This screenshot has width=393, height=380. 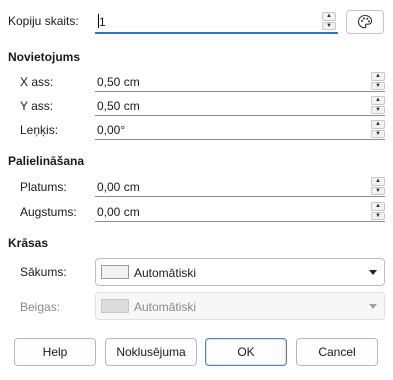 I want to click on colors-section-title: Krāsas, so click(x=28, y=243).